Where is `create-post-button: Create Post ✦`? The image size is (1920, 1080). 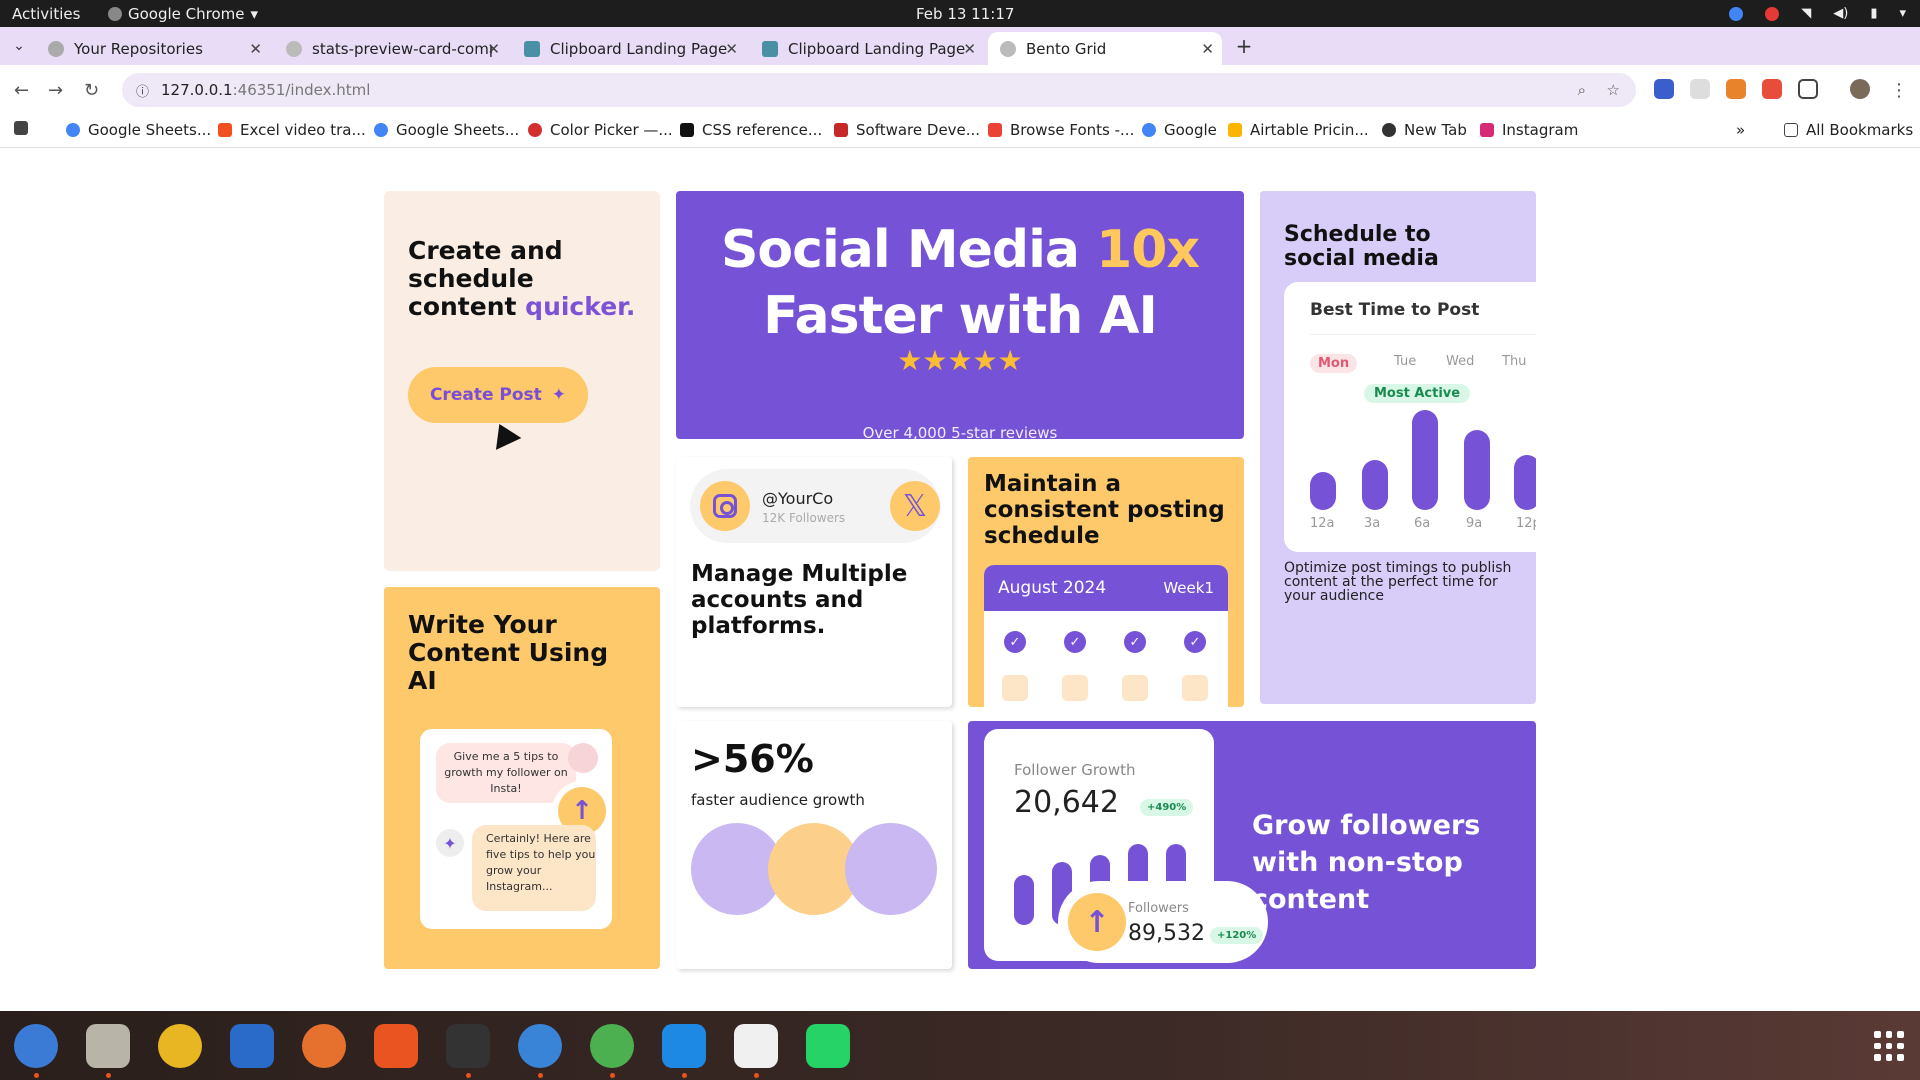
create-post-button: Create Post ✦ is located at coordinates (498, 395).